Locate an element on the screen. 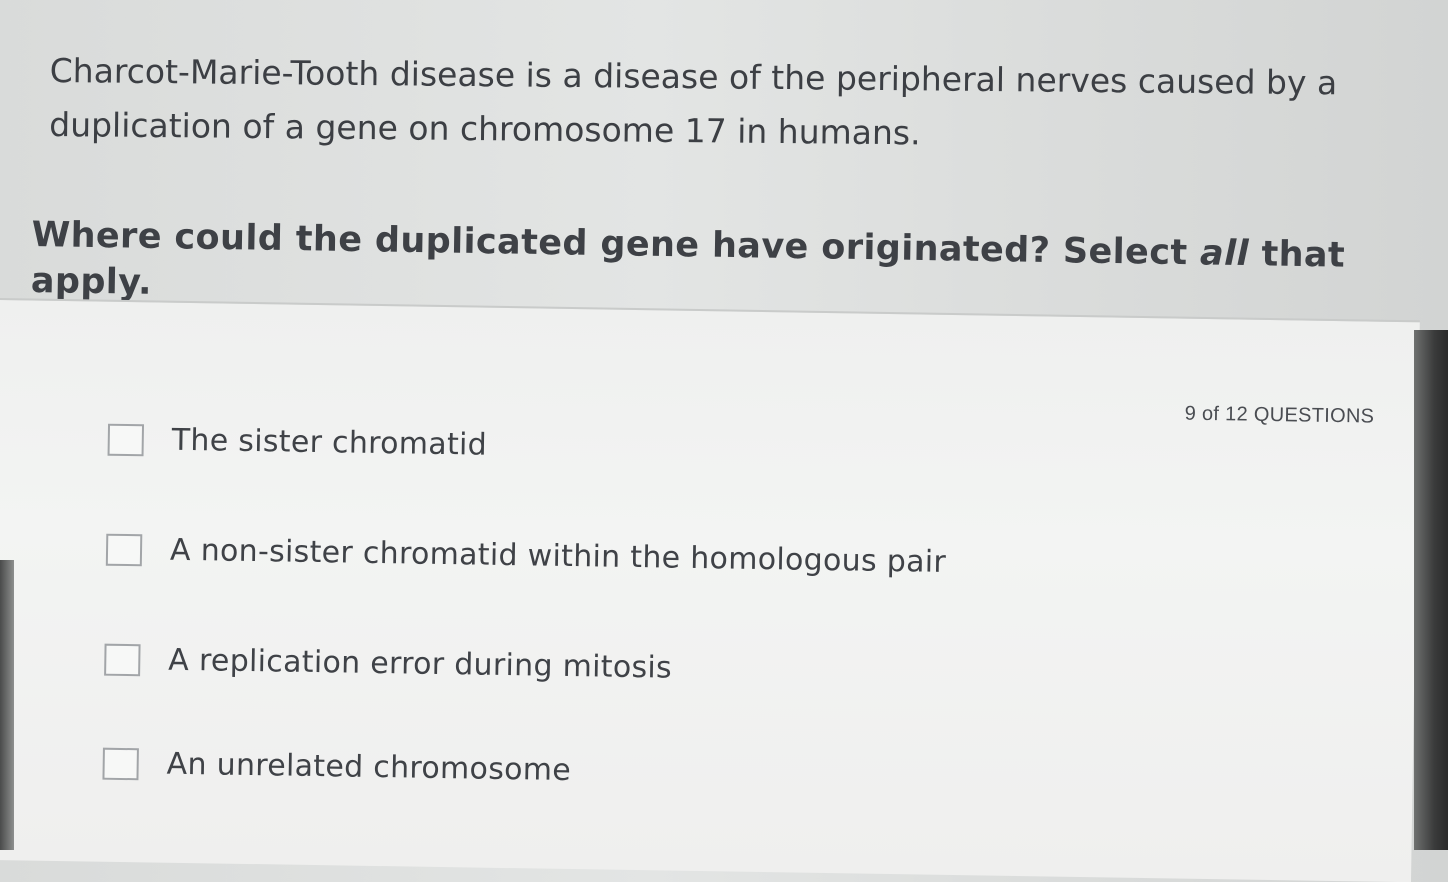 This screenshot has width=1448, height=882. screen-bezel-right is located at coordinates (1431, 590).